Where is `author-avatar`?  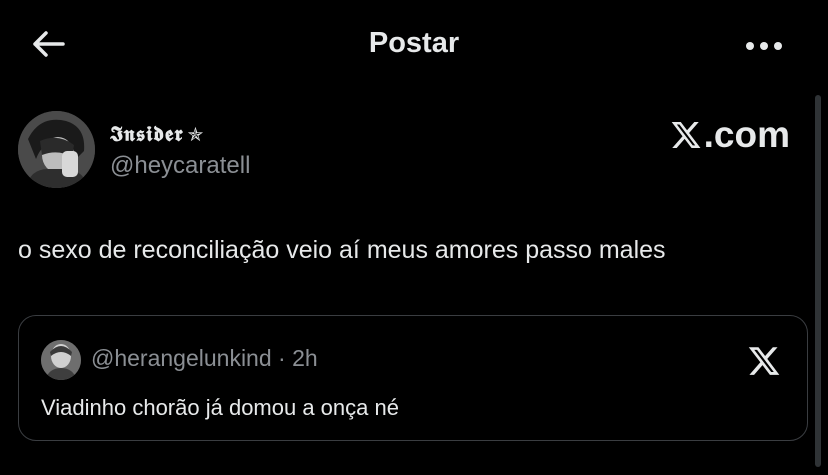
author-avatar is located at coordinates (56, 149).